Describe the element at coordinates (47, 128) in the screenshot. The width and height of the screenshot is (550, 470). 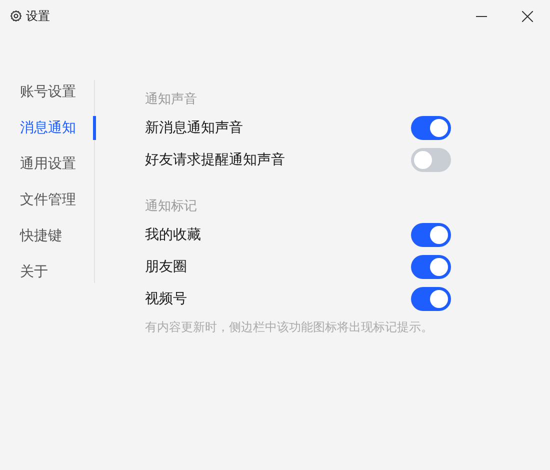
I see `sidebar-item: 消息通知` at that location.